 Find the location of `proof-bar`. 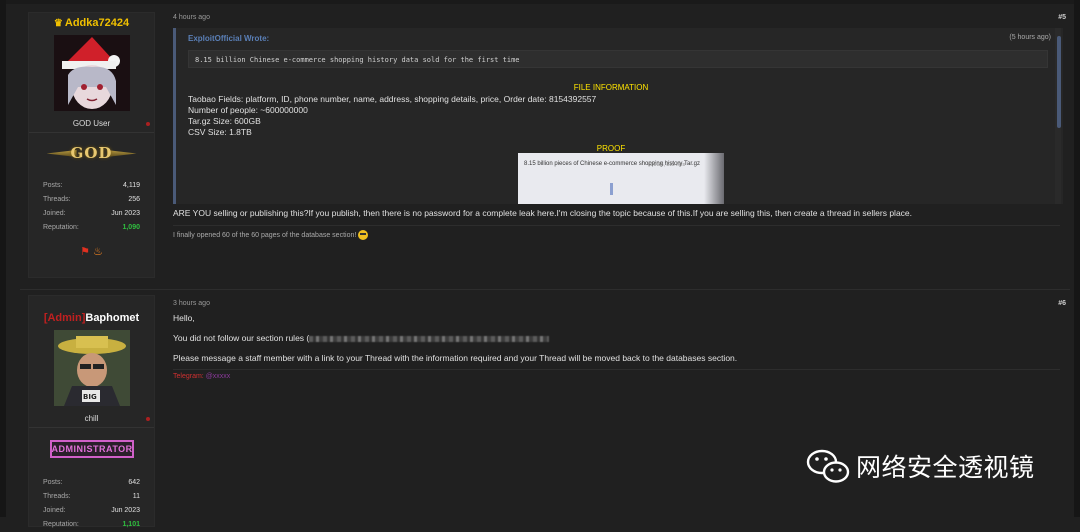

proof-bar is located at coordinates (611, 189).